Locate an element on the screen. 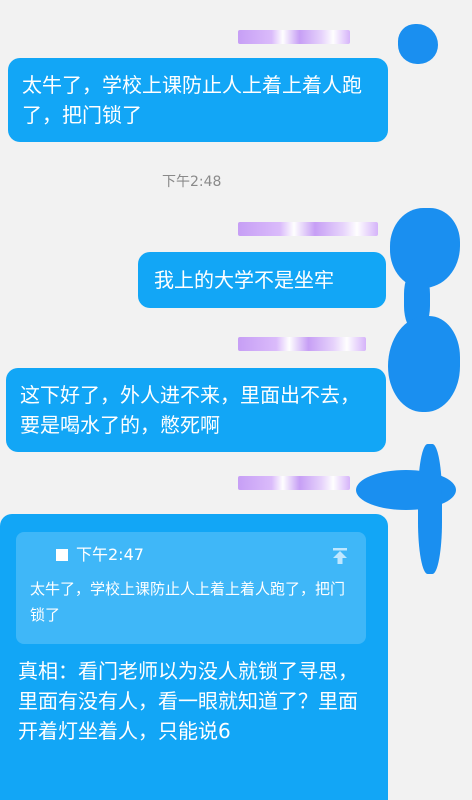  message-bubble-2: 我上的大学不是坐牢 is located at coordinates (262, 280).